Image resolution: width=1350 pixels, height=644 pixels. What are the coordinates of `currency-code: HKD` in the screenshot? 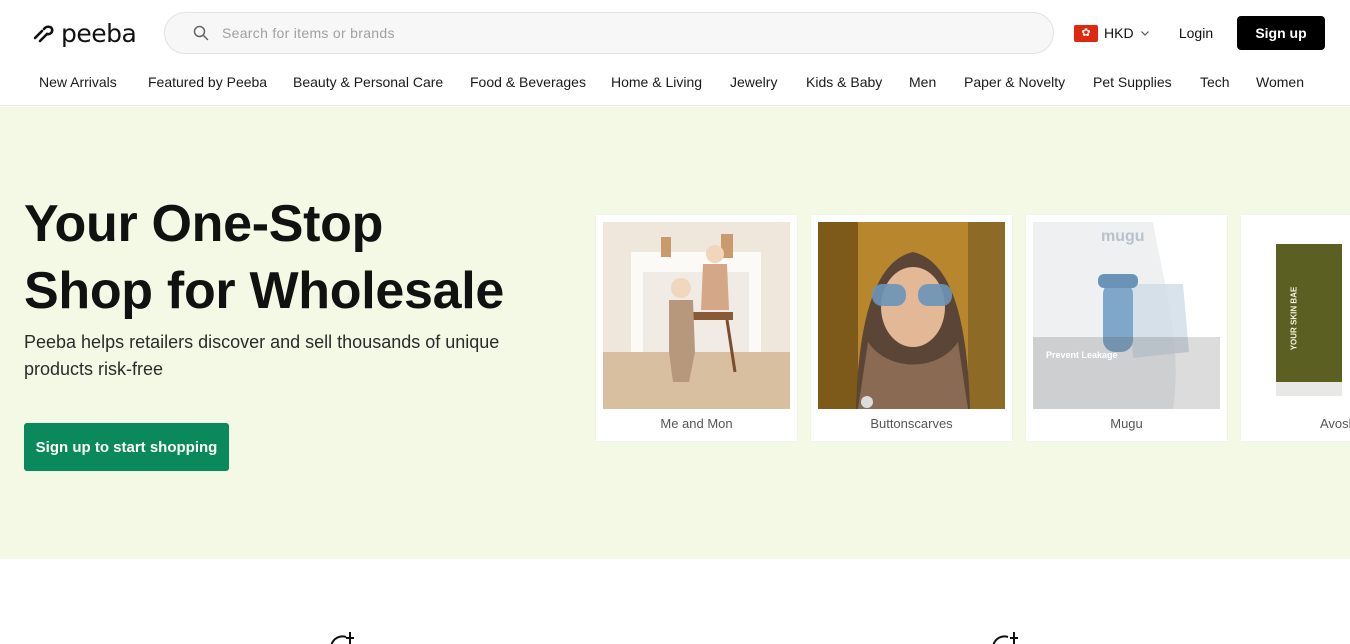 It's located at (1119, 33).